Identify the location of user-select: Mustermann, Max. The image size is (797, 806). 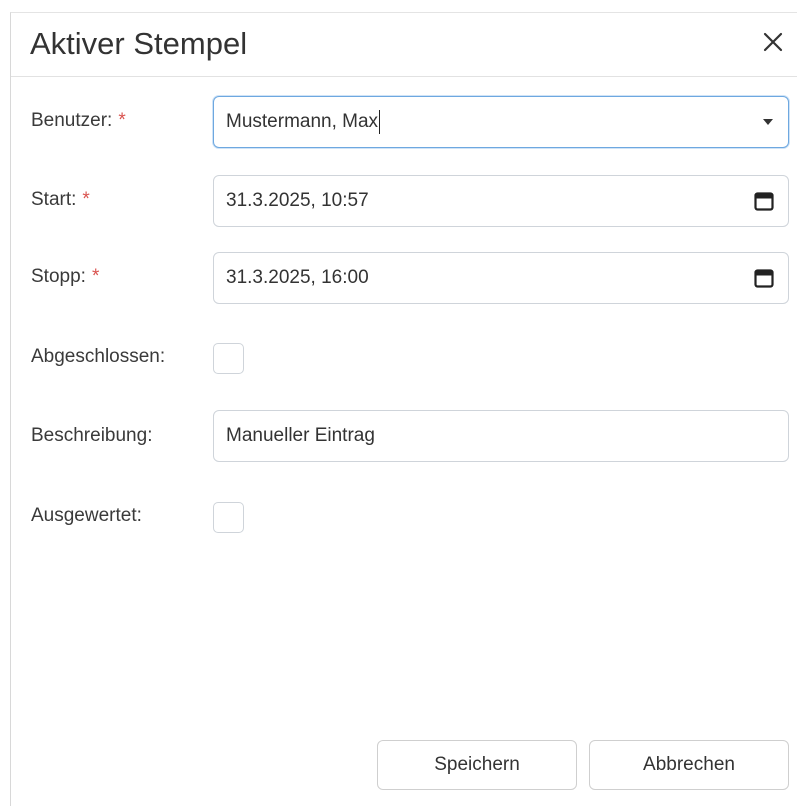
(501, 122).